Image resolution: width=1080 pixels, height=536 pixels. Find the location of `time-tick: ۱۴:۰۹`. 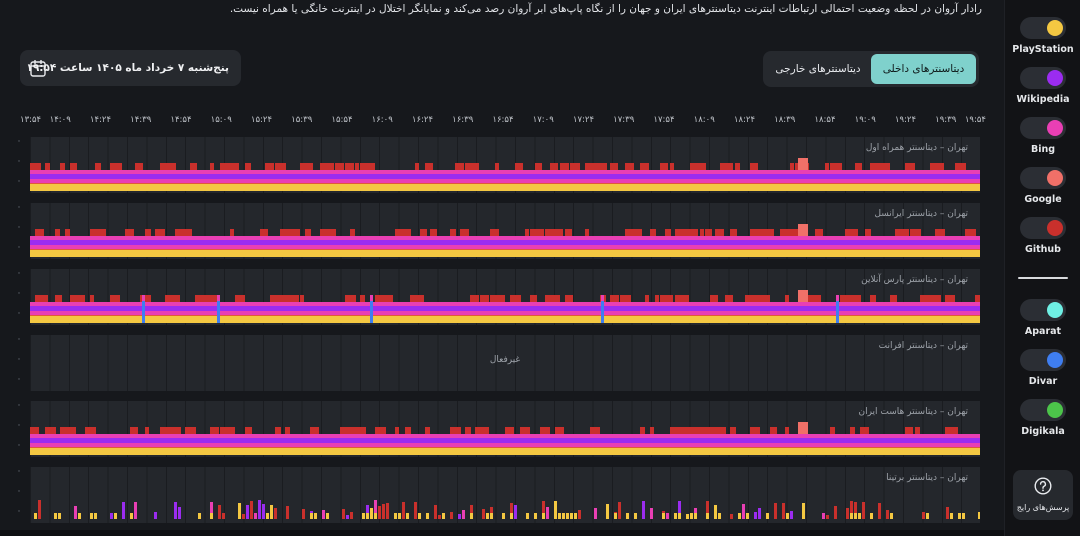

time-tick: ۱۴:۰۹ is located at coordinates (60, 120).